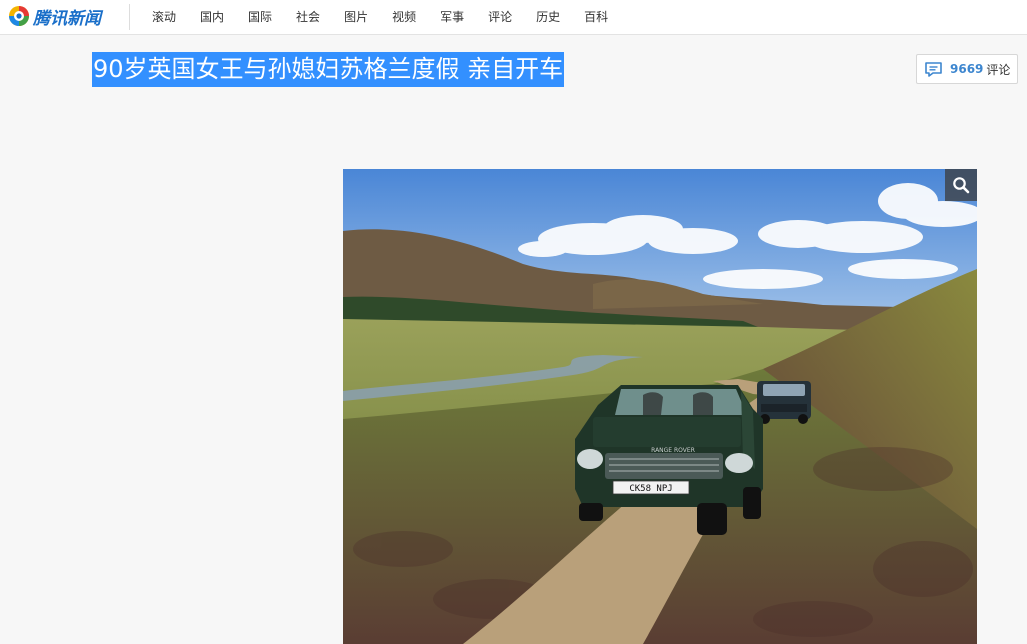  Describe the element at coordinates (548, 17) in the screenshot. I see `nav-item-history: 历史` at that location.